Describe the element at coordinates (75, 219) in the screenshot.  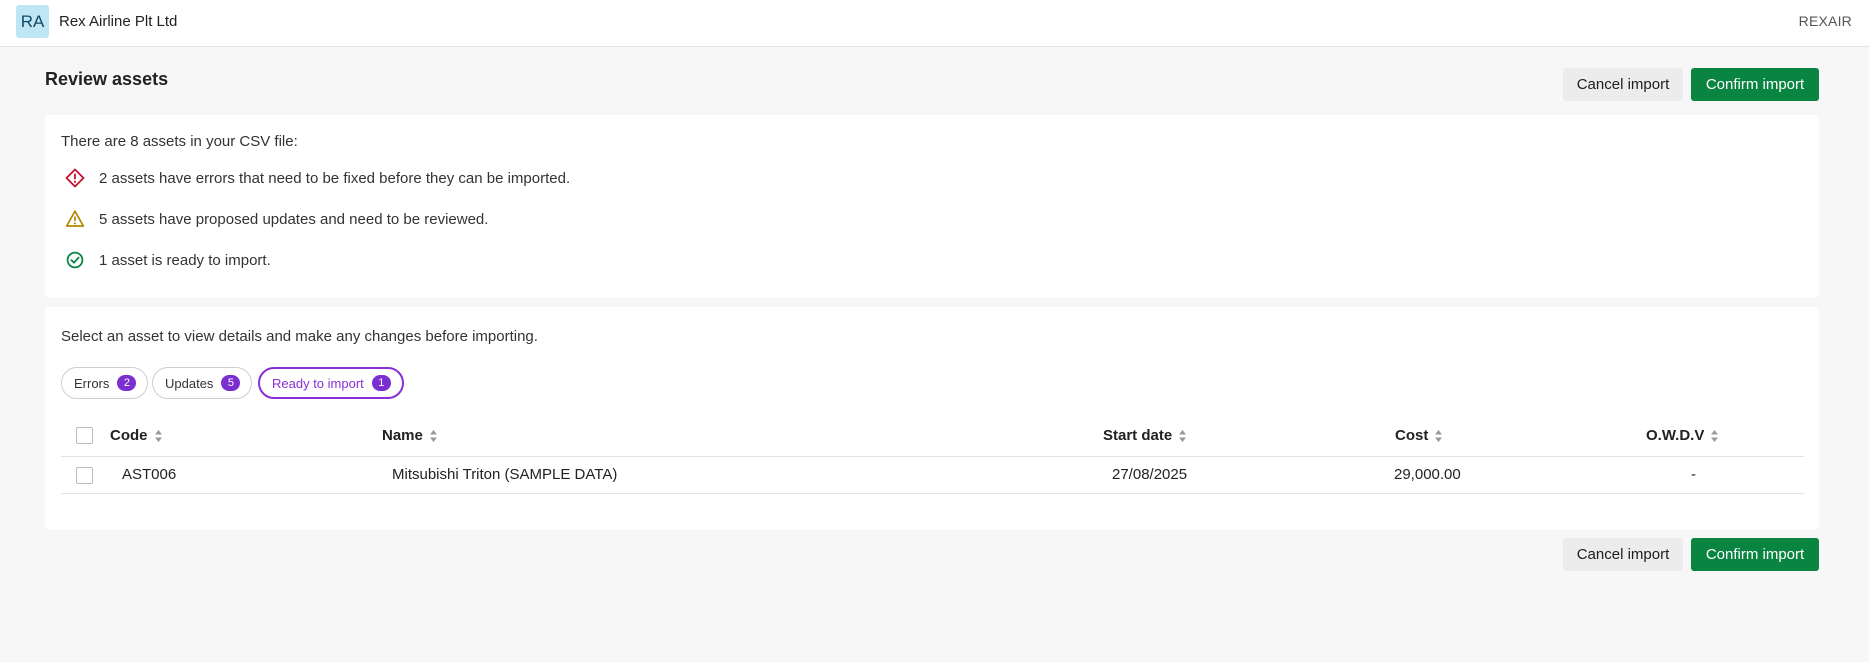
I see `warning-icon` at that location.